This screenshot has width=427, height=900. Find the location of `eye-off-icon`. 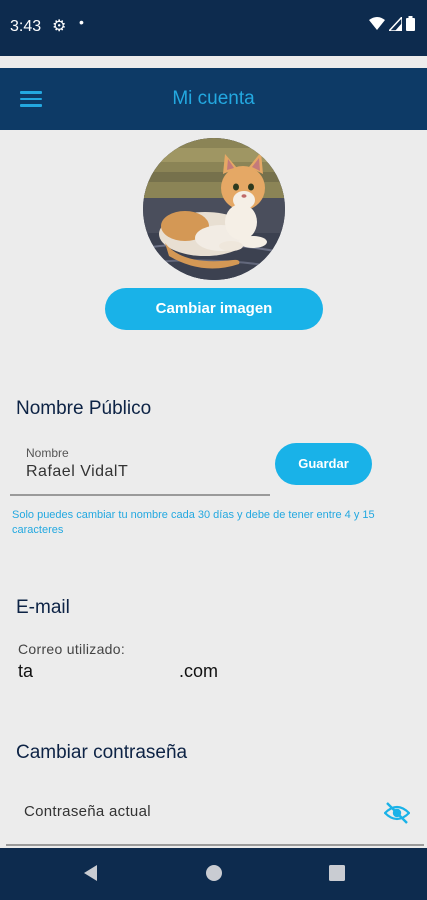

eye-off-icon is located at coordinates (397, 813).